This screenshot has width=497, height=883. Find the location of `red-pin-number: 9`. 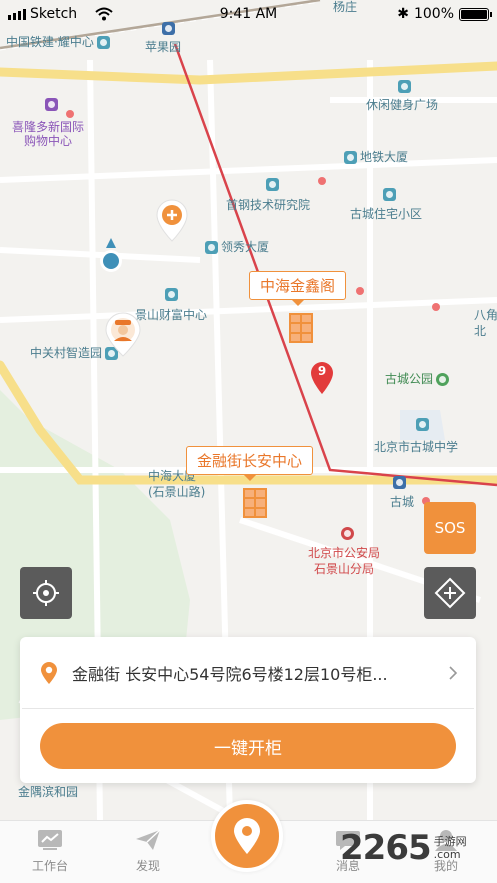

red-pin-number: 9 is located at coordinates (322, 371).